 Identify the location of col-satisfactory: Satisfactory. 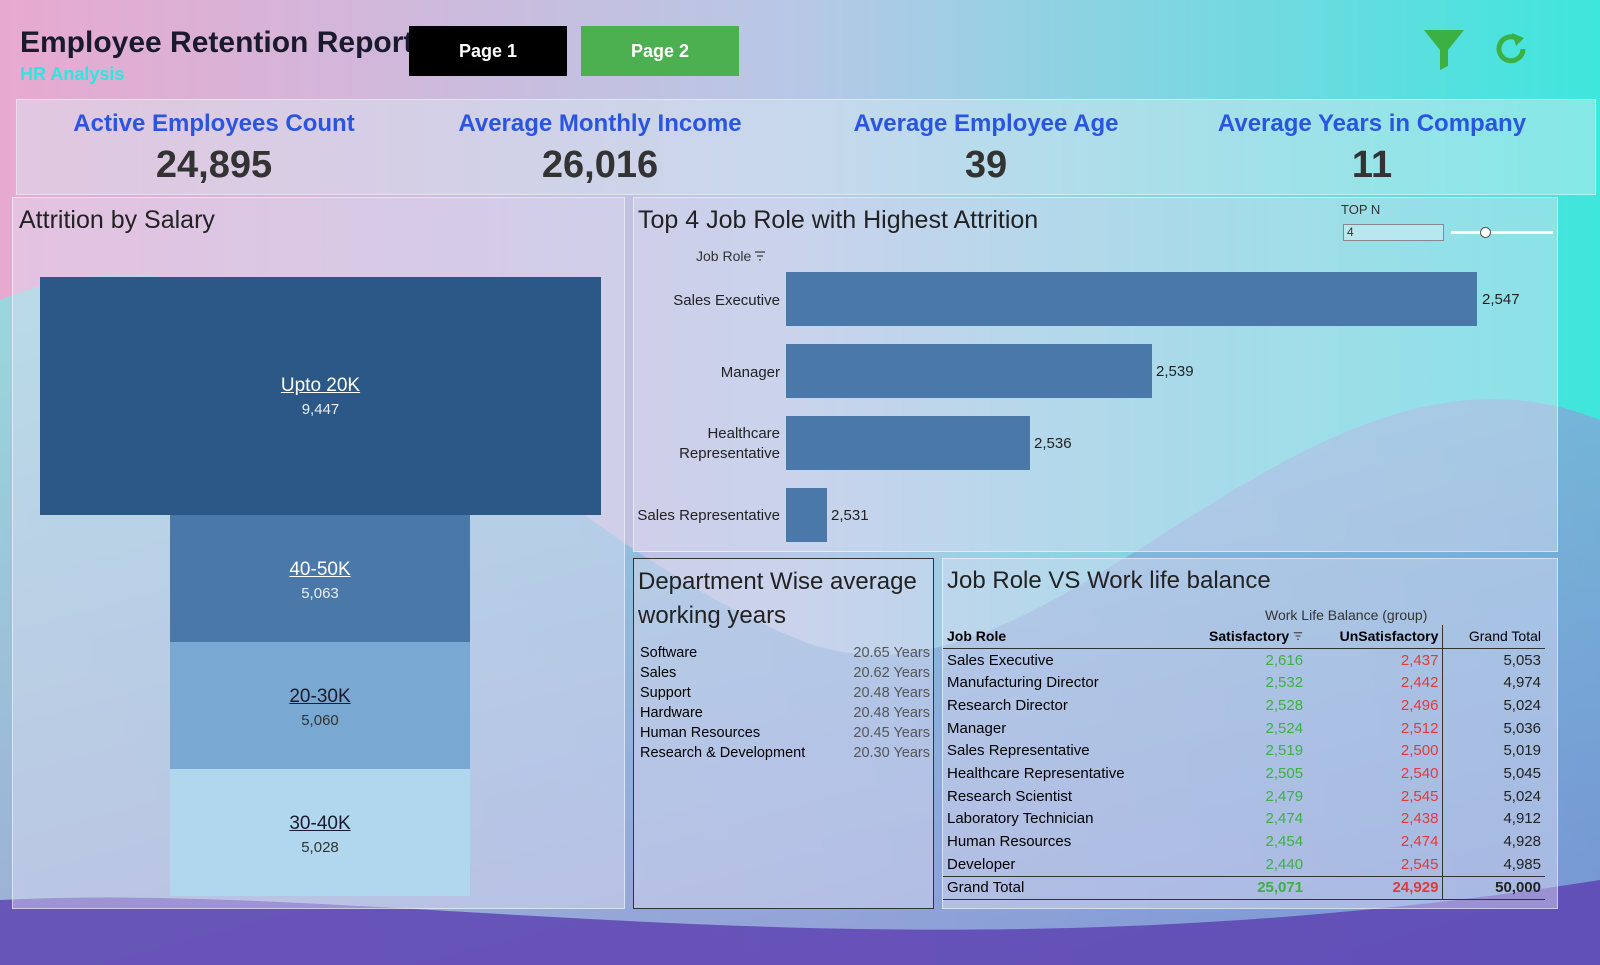
(1242, 636).